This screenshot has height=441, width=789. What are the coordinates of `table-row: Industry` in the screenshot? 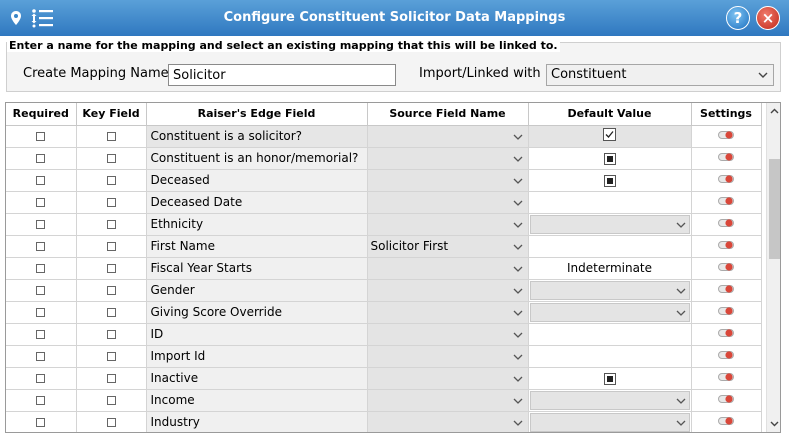 It's located at (384, 421).